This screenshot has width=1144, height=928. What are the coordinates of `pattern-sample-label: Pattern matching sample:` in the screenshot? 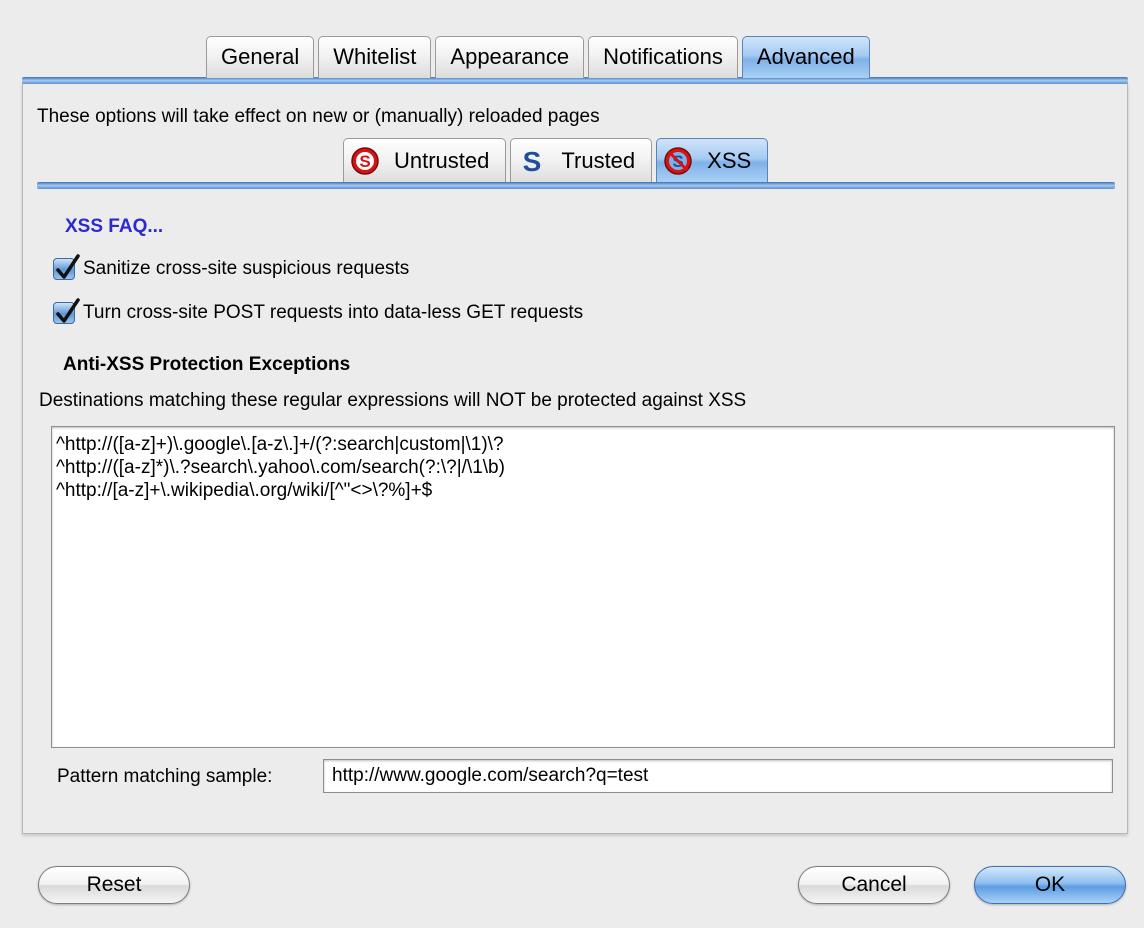 It's located at (165, 776).